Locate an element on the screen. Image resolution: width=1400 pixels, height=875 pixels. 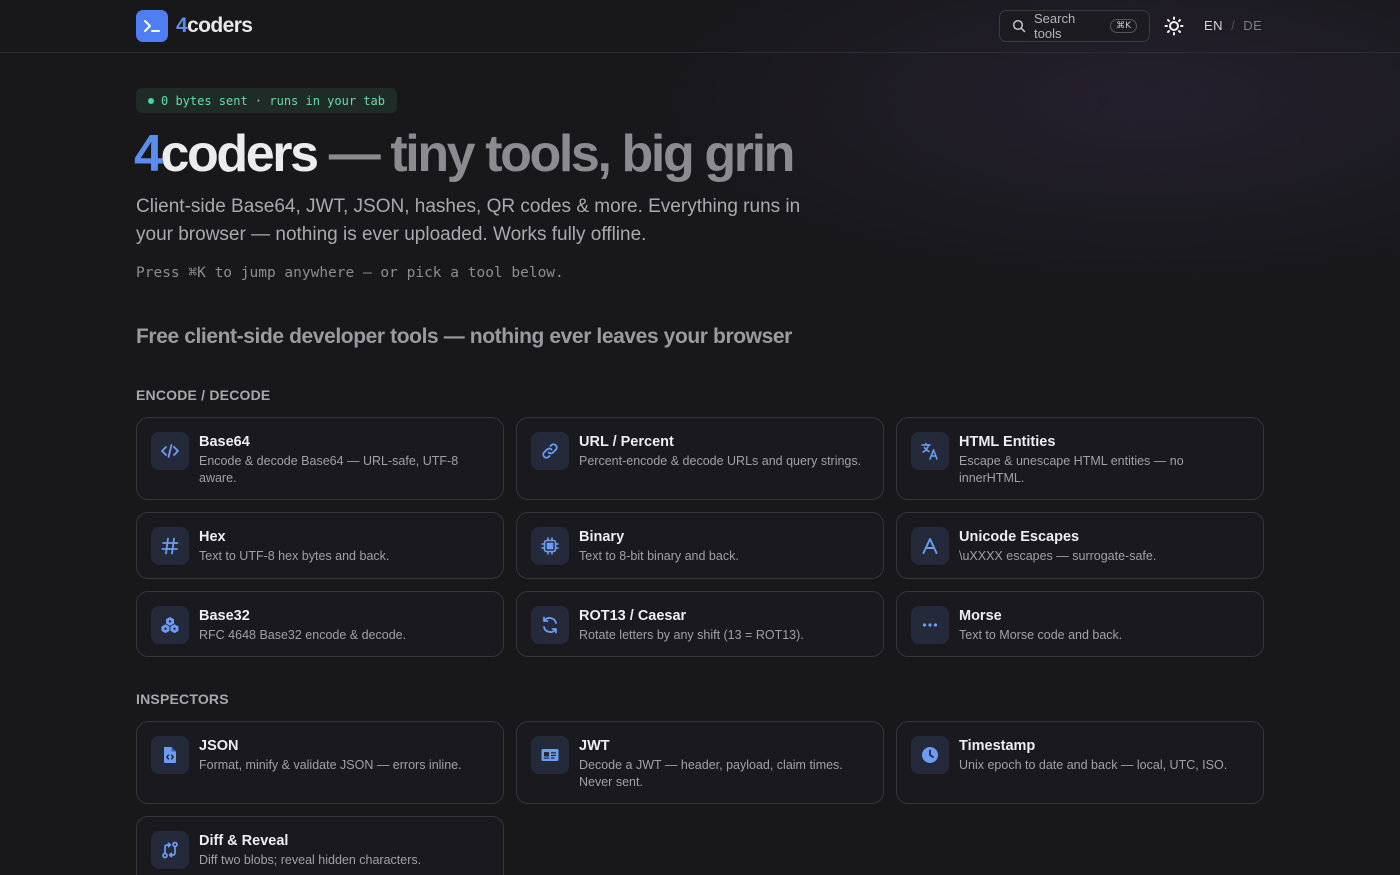
page-title: 4coders — tiny tools, big grin is located at coordinates (465, 154).